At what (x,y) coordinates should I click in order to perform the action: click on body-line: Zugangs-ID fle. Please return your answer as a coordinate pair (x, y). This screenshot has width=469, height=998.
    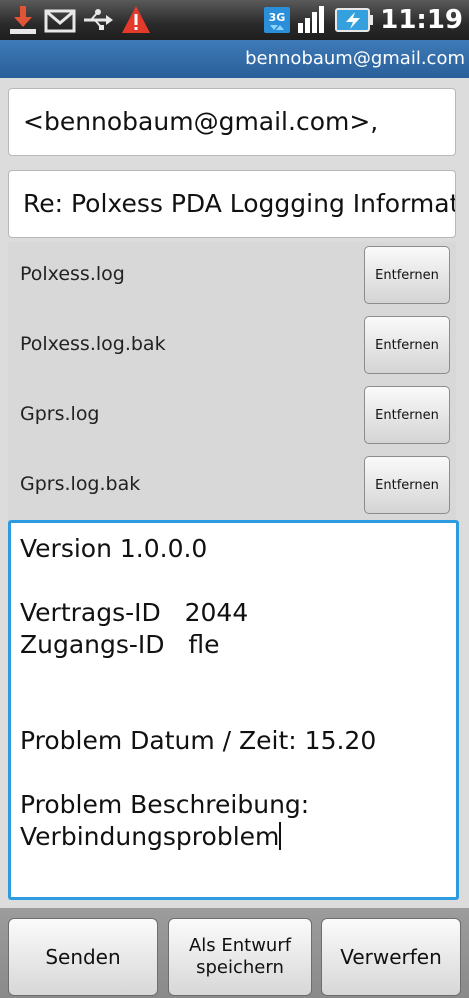
    Looking at the image, I should click on (120, 644).